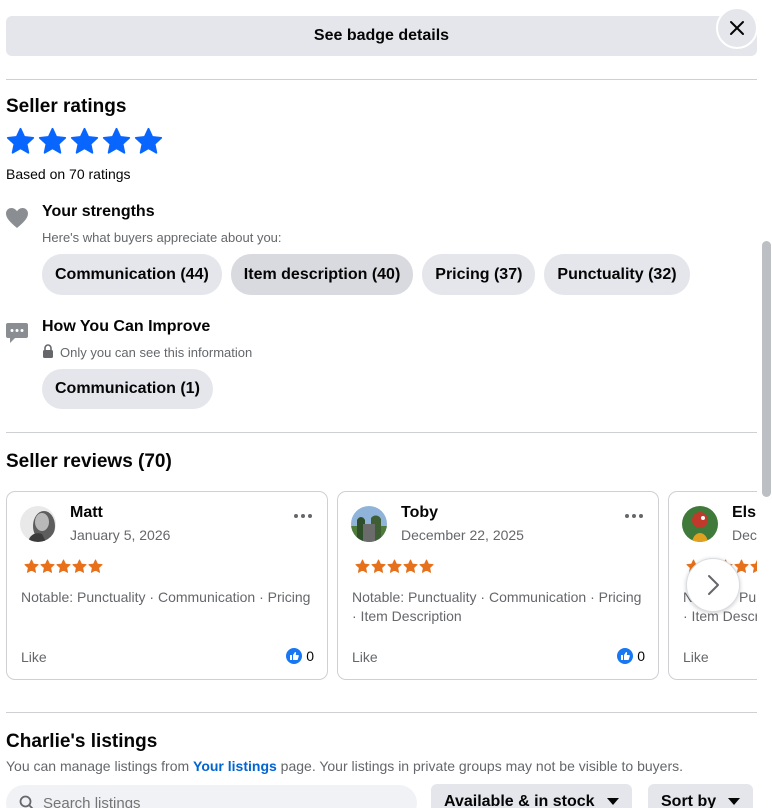 Image resolution: width=772 pixels, height=808 pixels. I want to click on strengths-subtitle: Here's what buyers appreciate about you:, so click(162, 237).